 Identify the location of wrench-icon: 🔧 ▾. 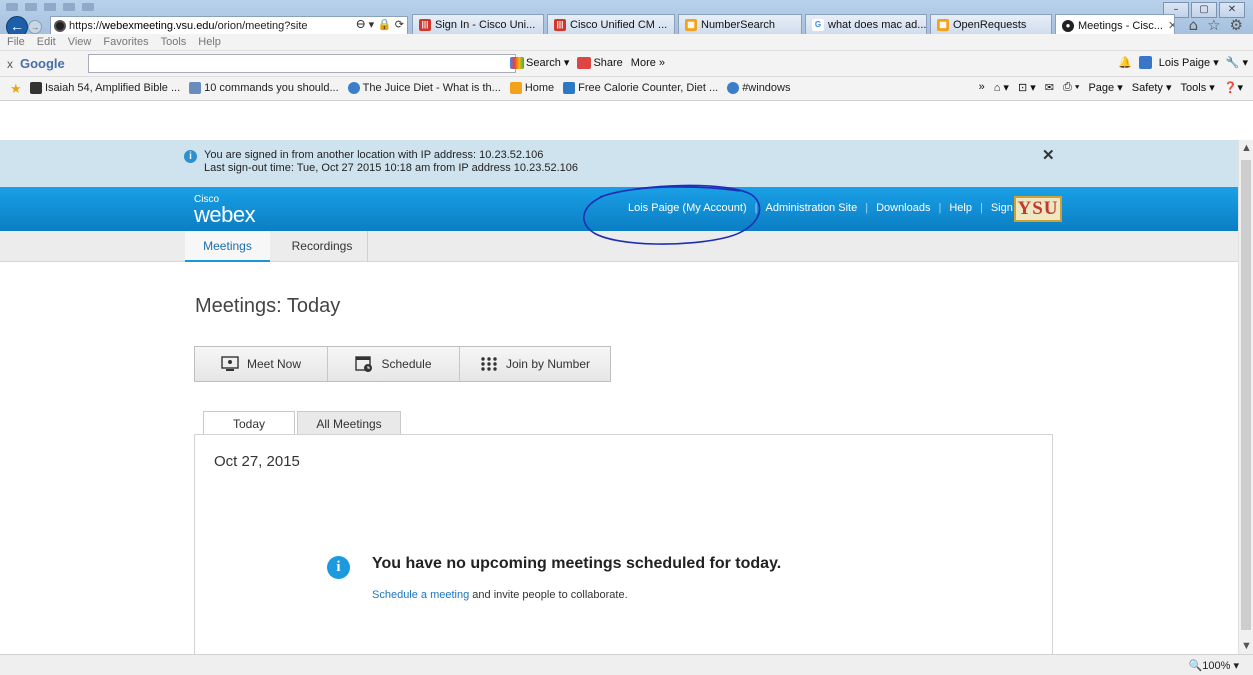
(1237, 62).